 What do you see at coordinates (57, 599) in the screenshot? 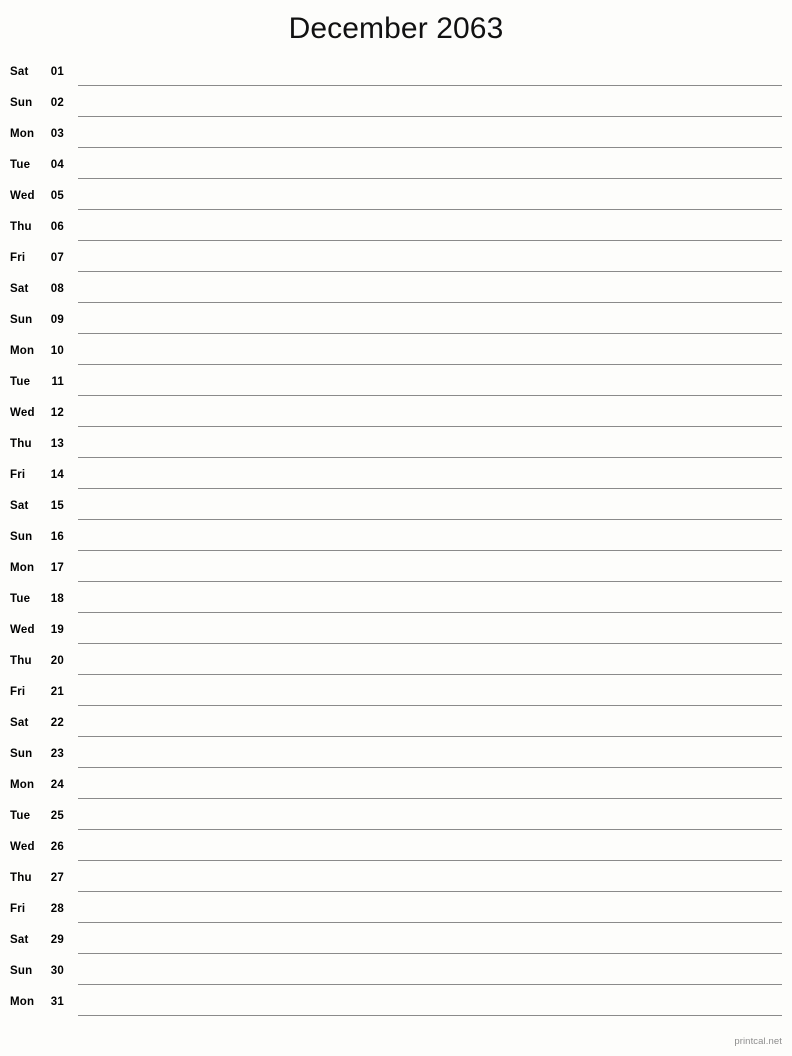
I see `day-number-label: 18` at bounding box center [57, 599].